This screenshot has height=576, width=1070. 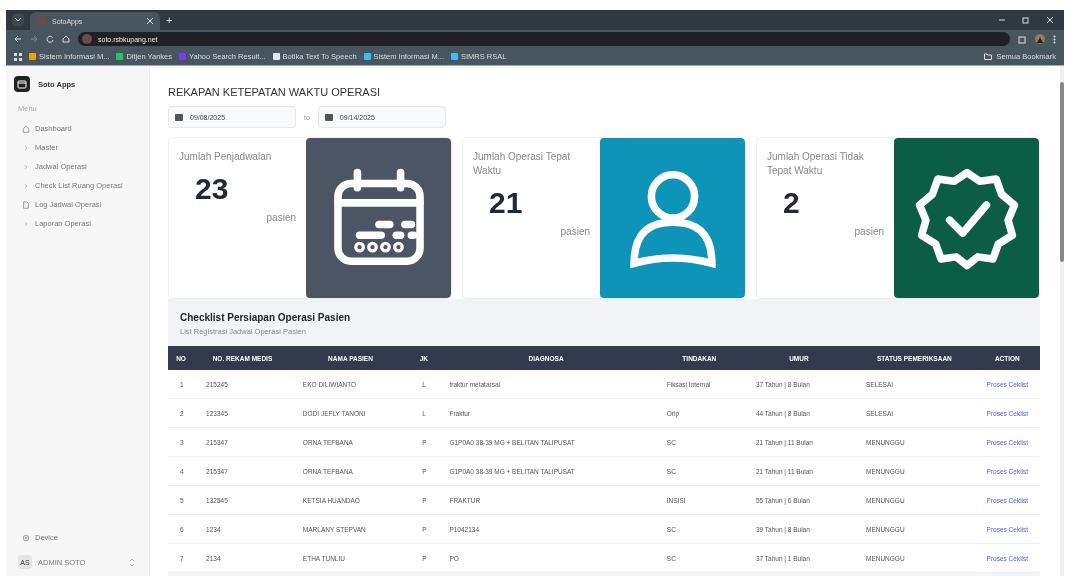 I want to click on caret-icon, so click(x=18, y=20).